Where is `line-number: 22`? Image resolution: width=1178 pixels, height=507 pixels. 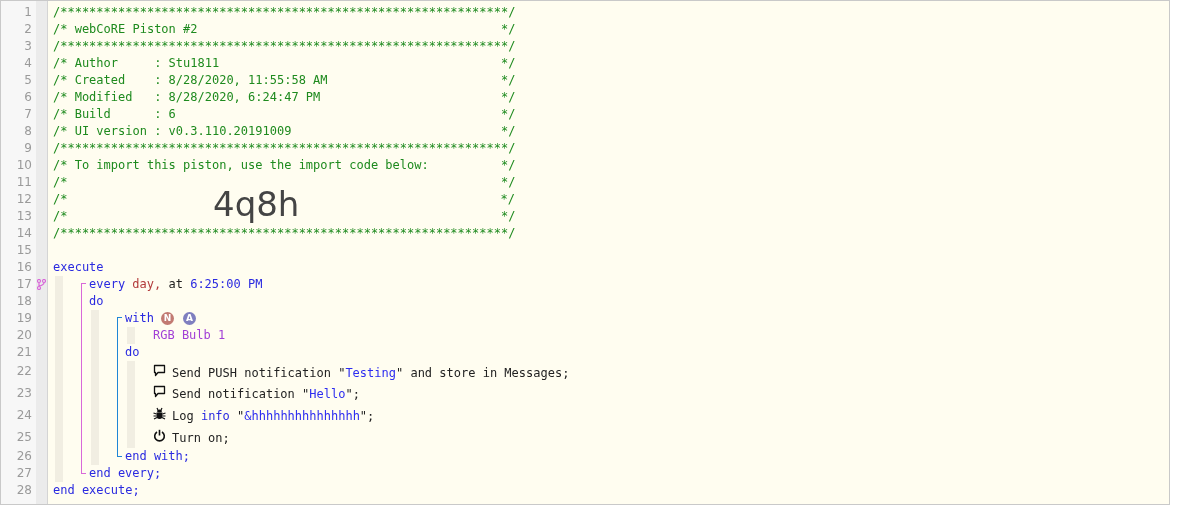
line-number: 22 is located at coordinates (24, 371).